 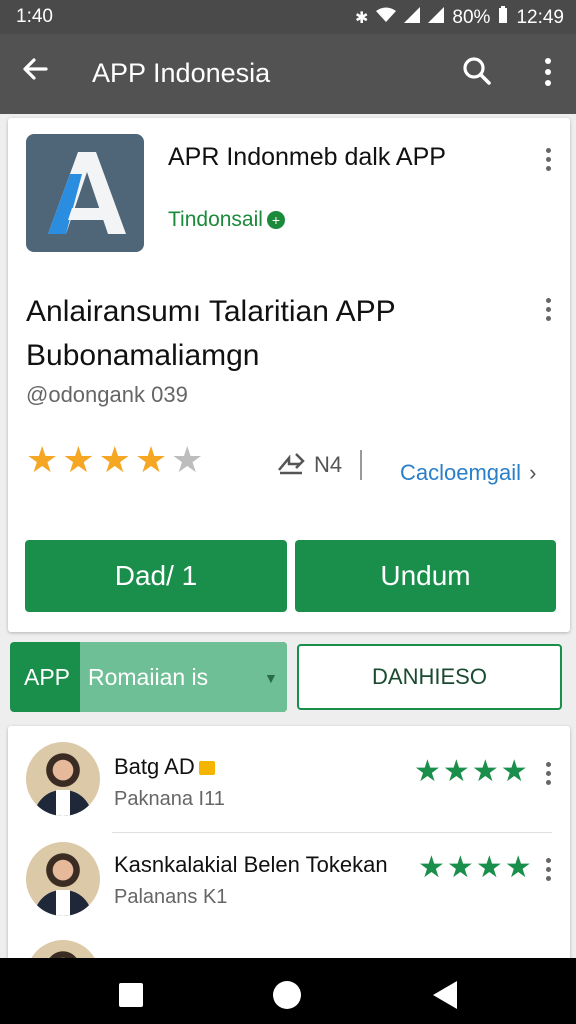 What do you see at coordinates (275, 220) in the screenshot?
I see `verified-badge-icon: +` at bounding box center [275, 220].